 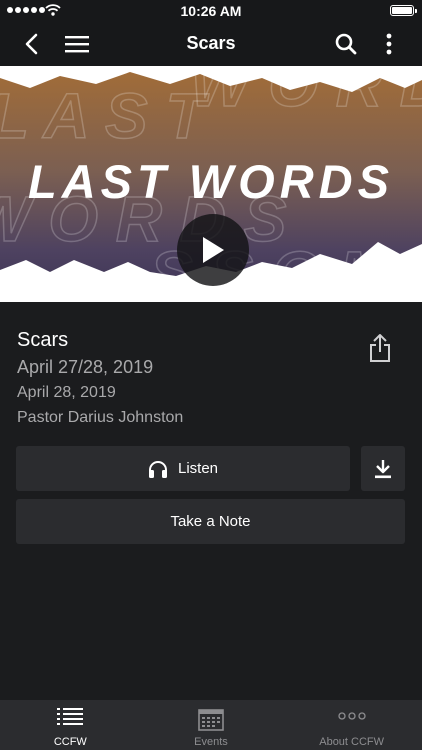 What do you see at coordinates (403, 10) in the screenshot?
I see `battery-icon` at bounding box center [403, 10].